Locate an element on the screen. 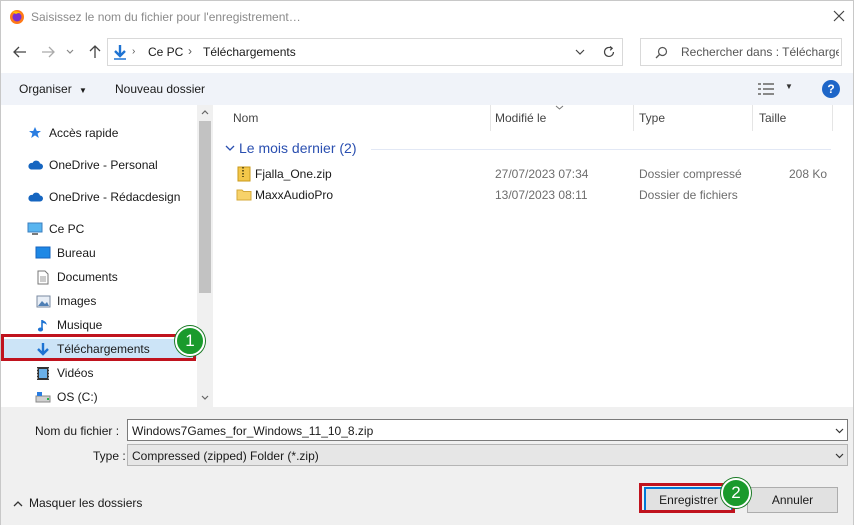 The image size is (854, 525). sidebar-item-label: OS (C:) is located at coordinates (77, 397).